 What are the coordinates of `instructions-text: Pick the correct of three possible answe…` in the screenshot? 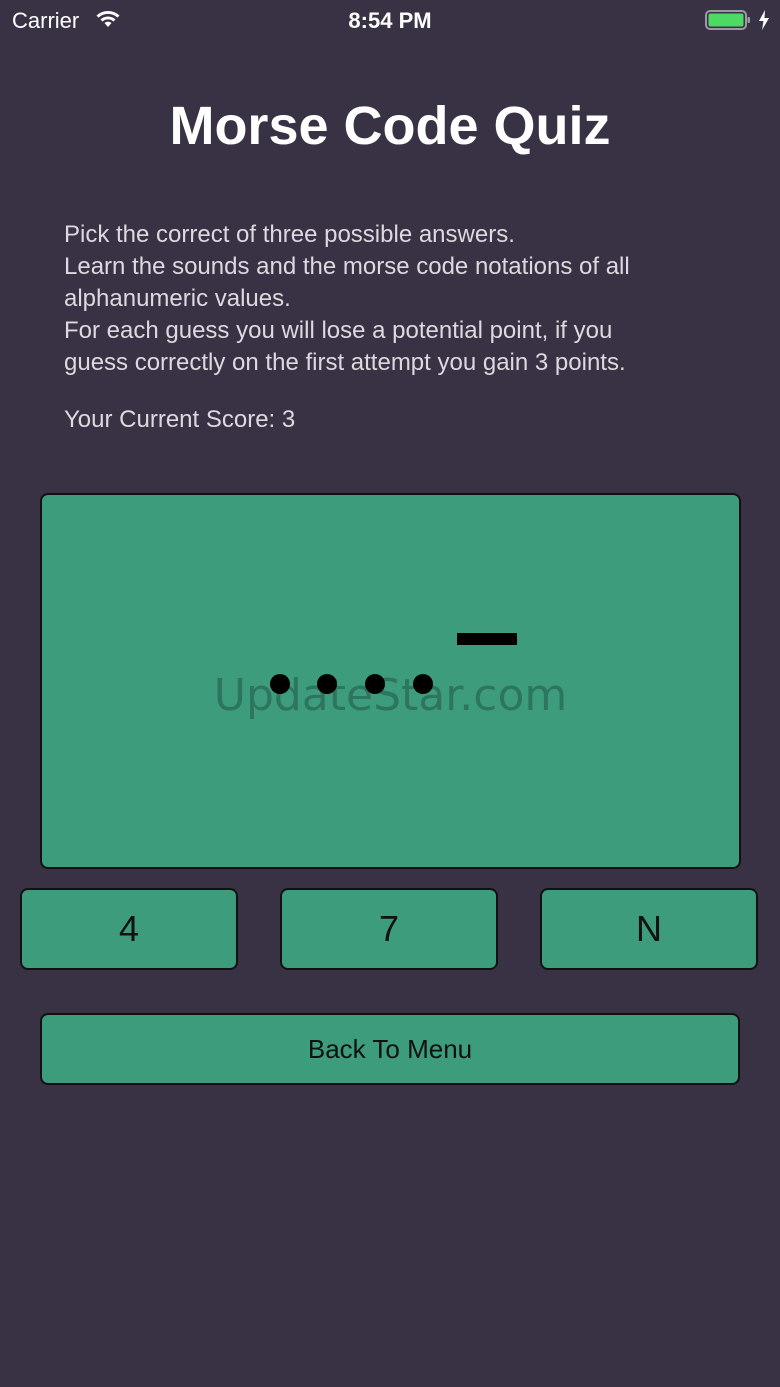 It's located at (404, 299).